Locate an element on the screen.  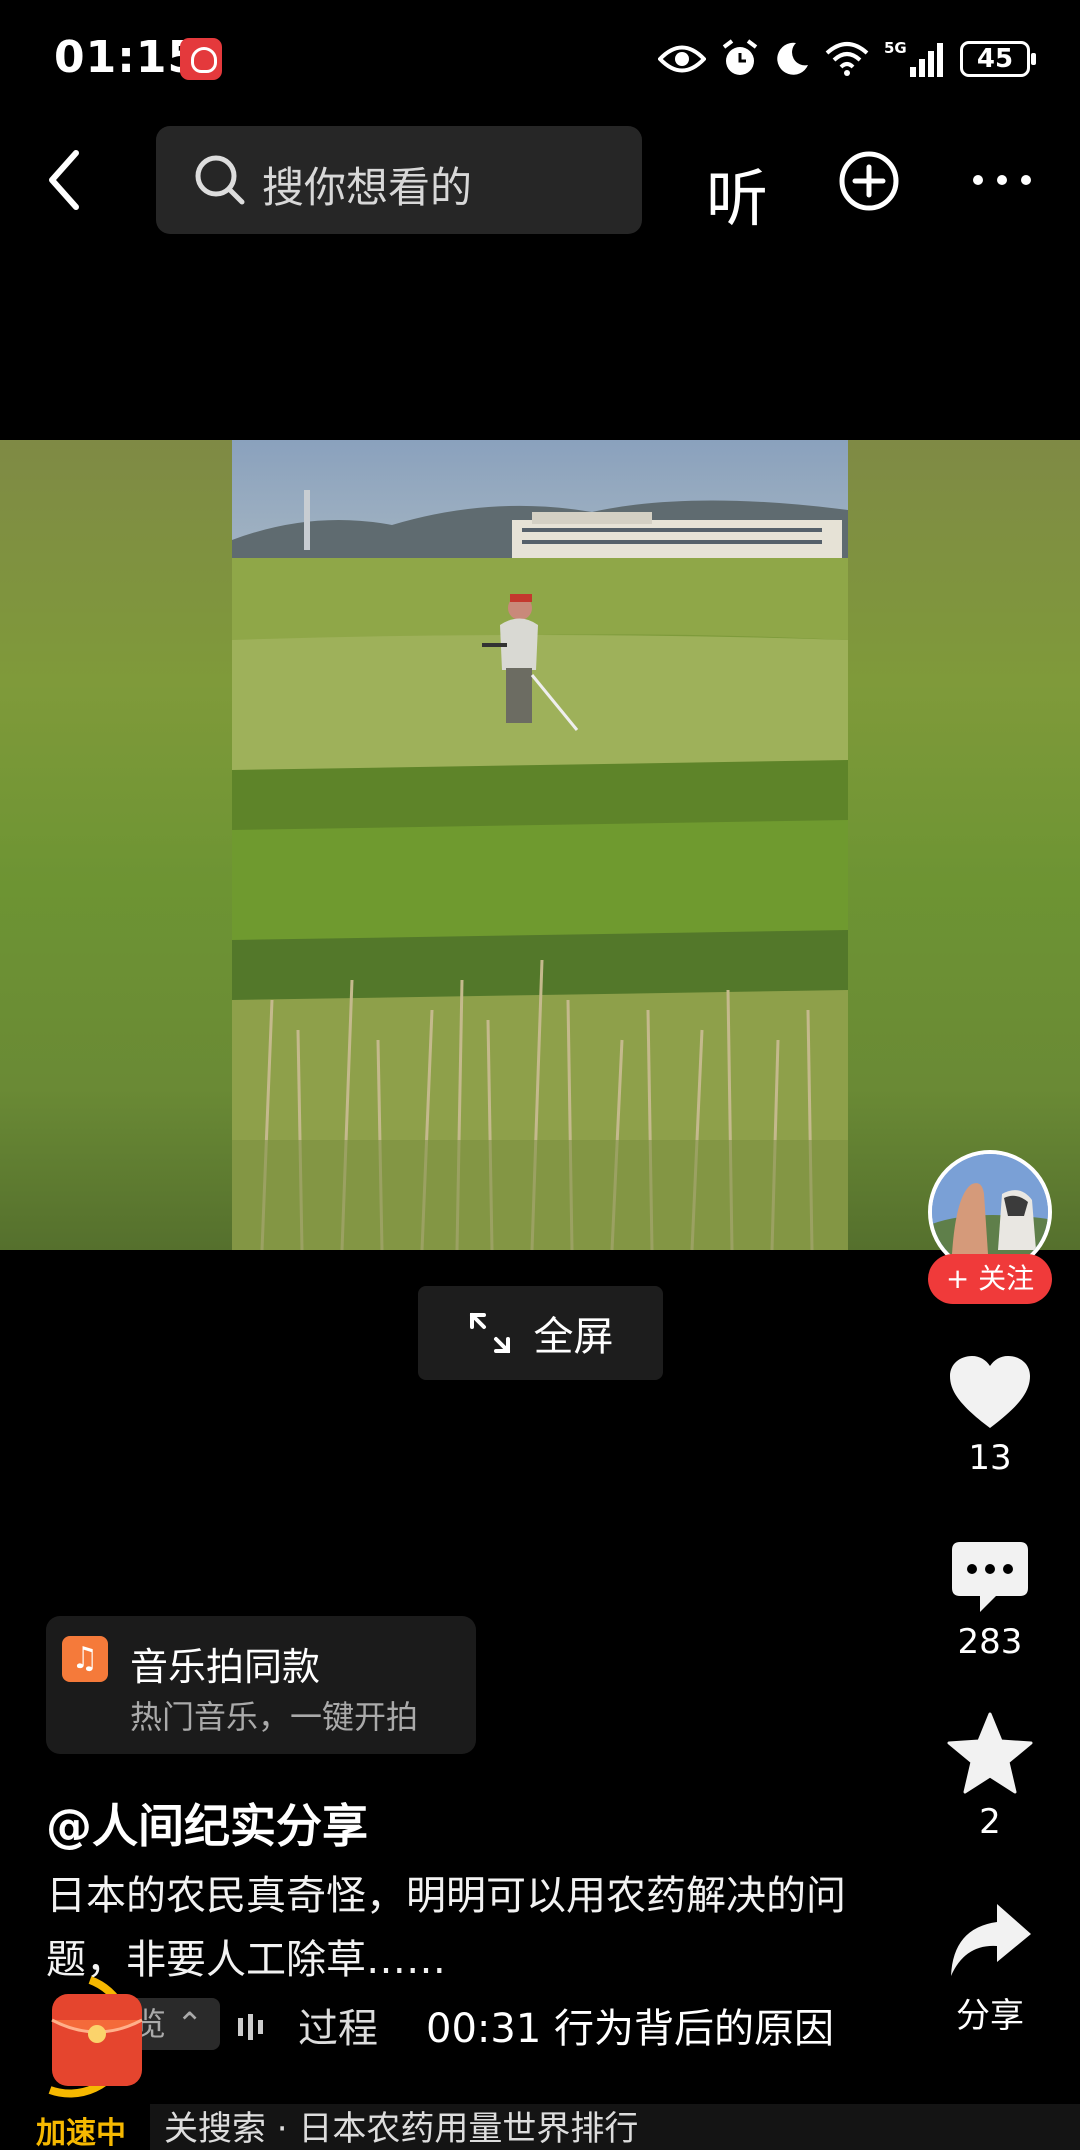
app-notification-icon is located at coordinates (201, 59).